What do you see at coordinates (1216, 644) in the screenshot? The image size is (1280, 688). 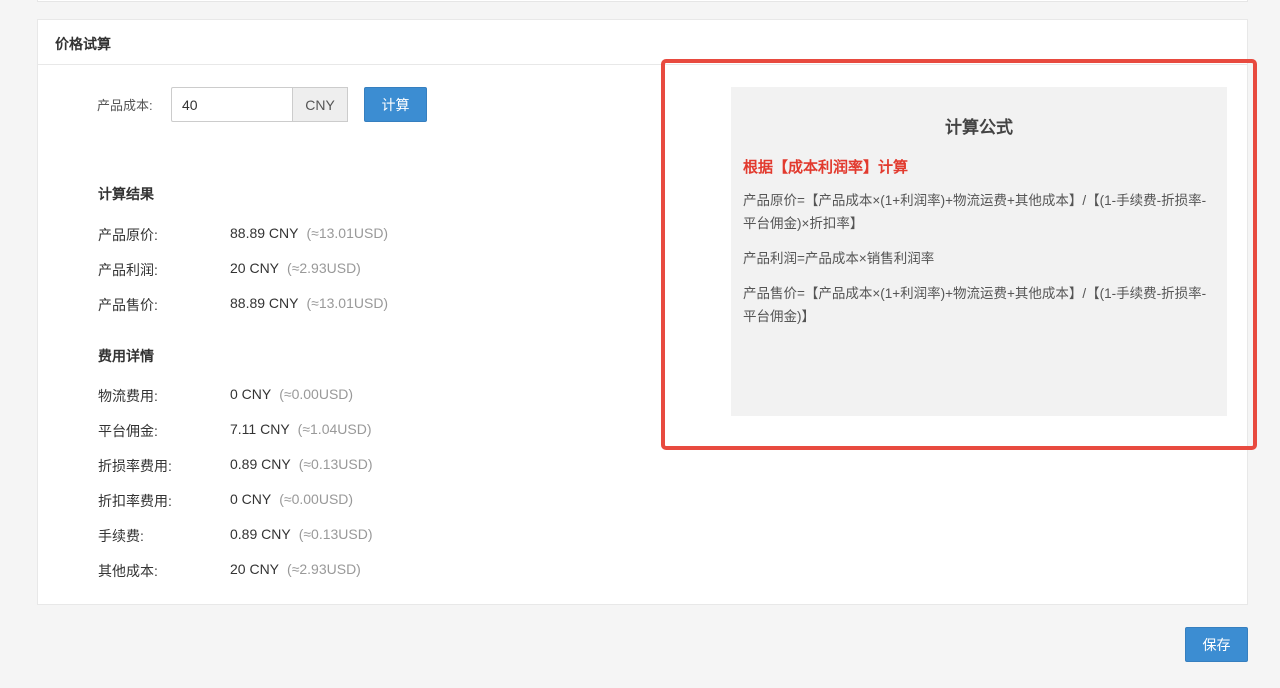 I see `save-button: 保存` at bounding box center [1216, 644].